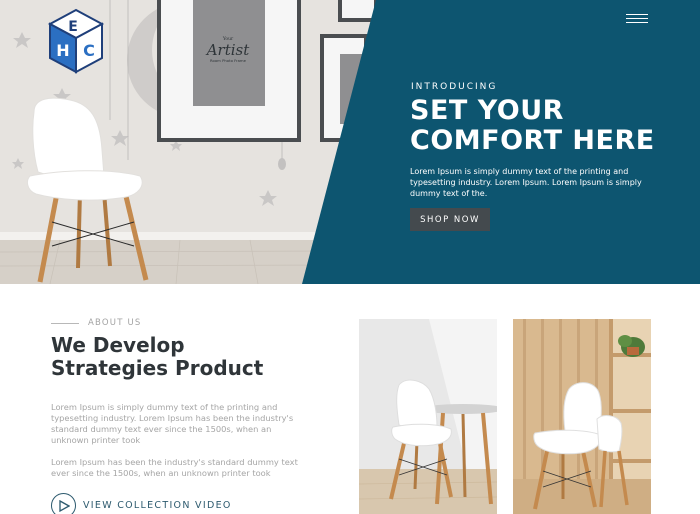 The height and width of the screenshot is (514, 700). What do you see at coordinates (157, 368) in the screenshot?
I see `about-title-line2: Strategies Product` at bounding box center [157, 368].